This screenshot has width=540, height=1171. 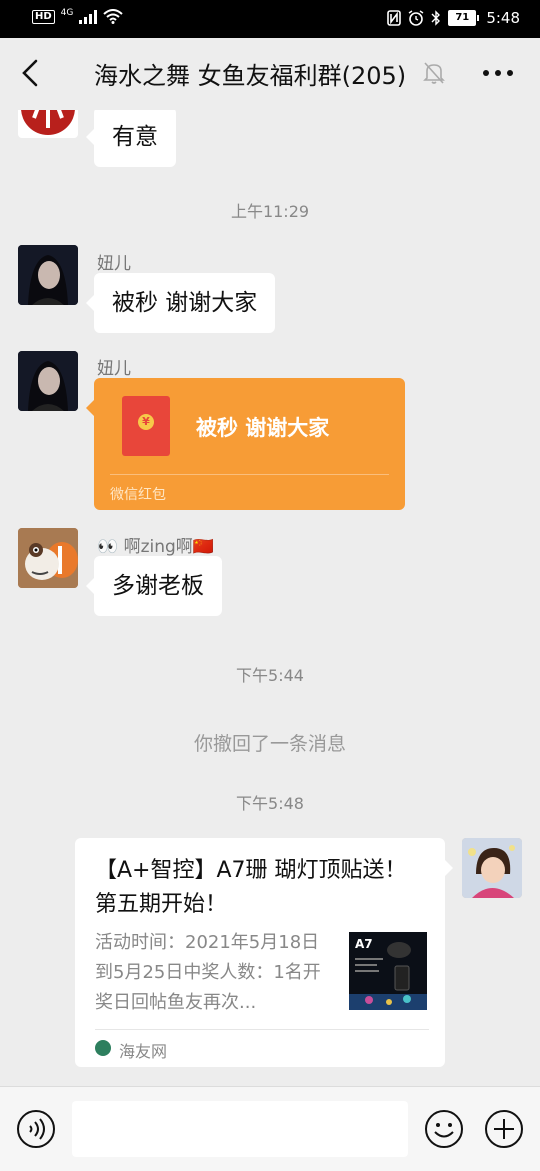 I want to click on signal-icon, so click(x=88, y=16).